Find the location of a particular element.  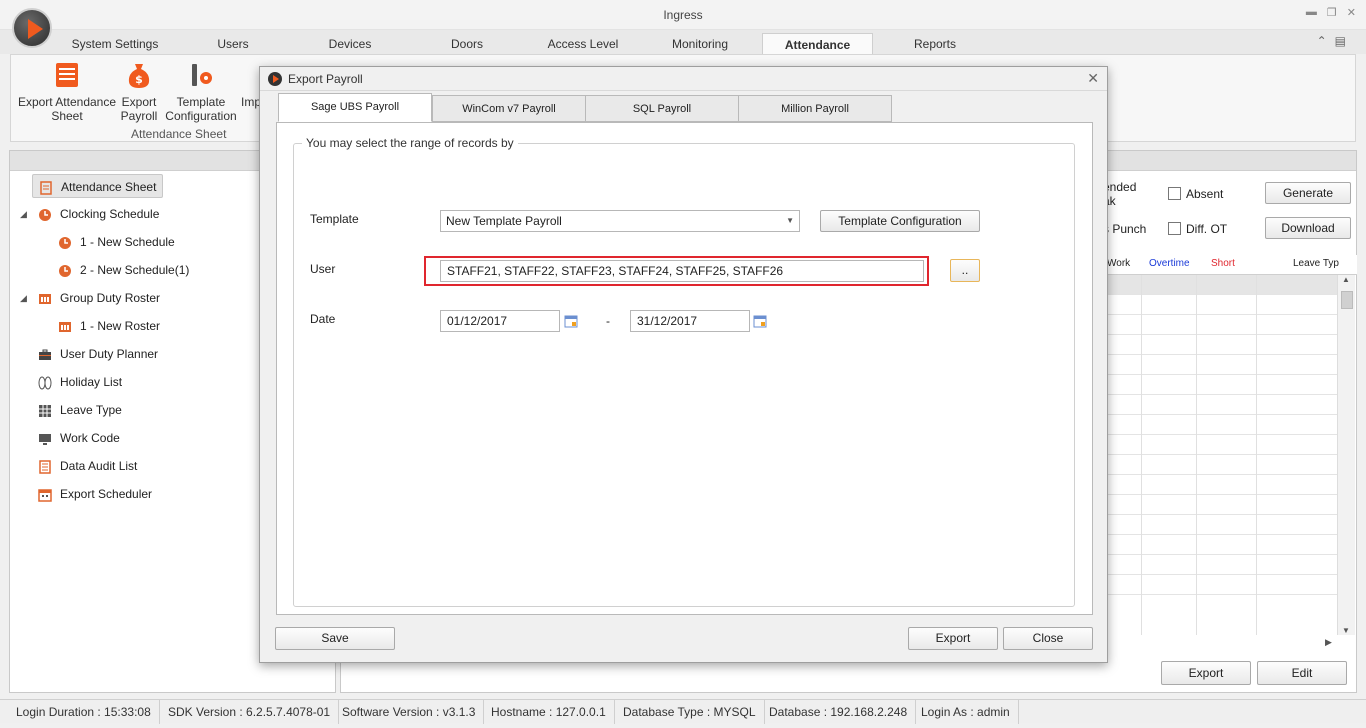

export-attendance-sheet-button: Export Attendance Sheet is located at coordinates (67, 92).